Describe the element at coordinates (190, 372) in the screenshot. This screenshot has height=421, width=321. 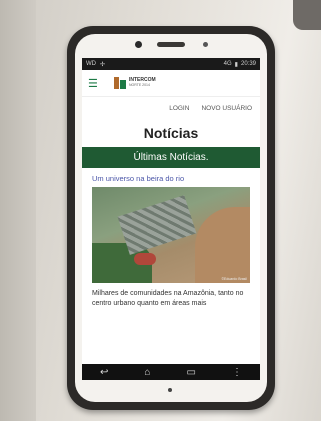
I see `recent-apps-icon: ▭` at that location.